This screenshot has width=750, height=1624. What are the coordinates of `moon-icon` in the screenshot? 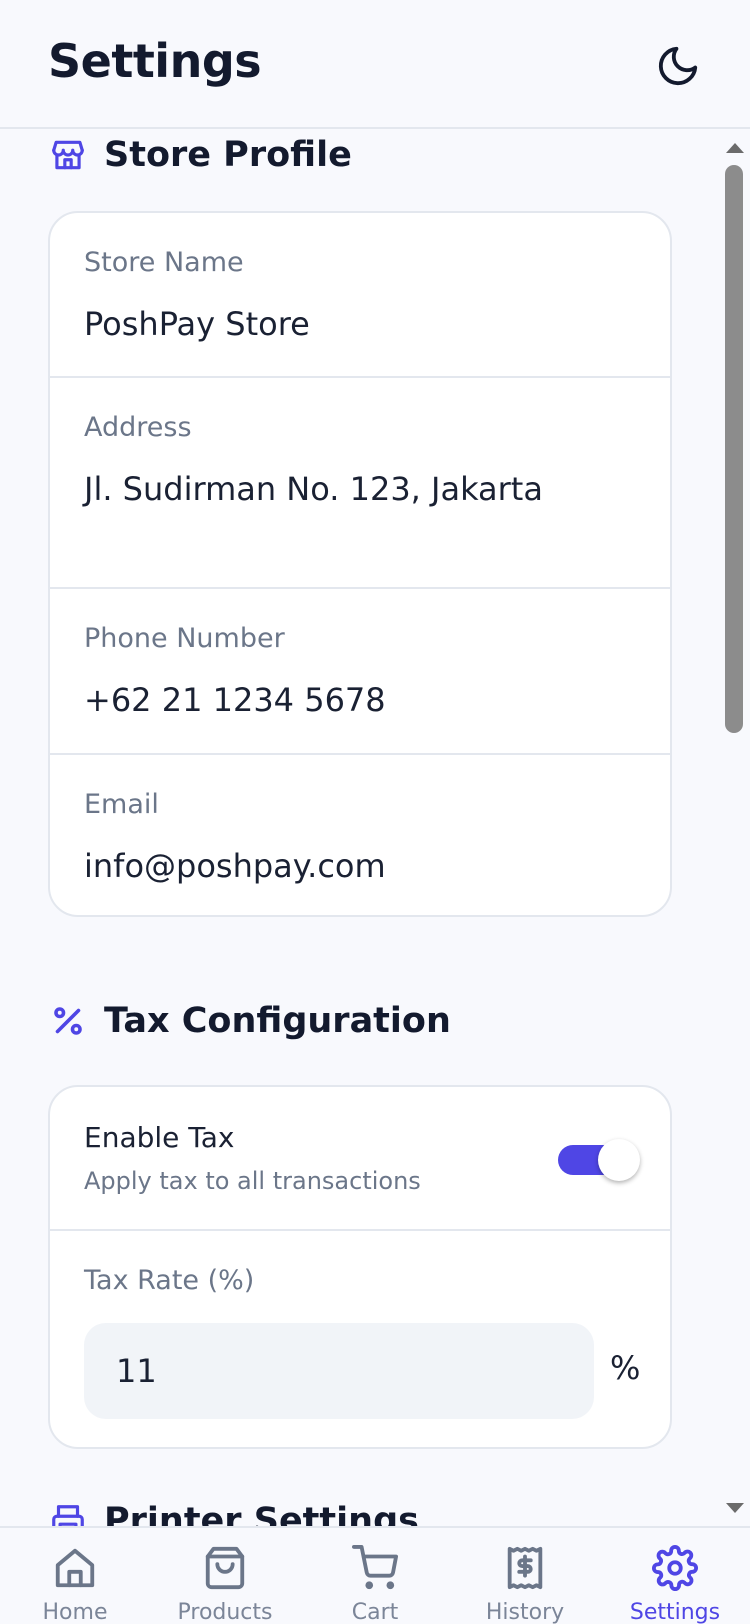 It's located at (678, 66).